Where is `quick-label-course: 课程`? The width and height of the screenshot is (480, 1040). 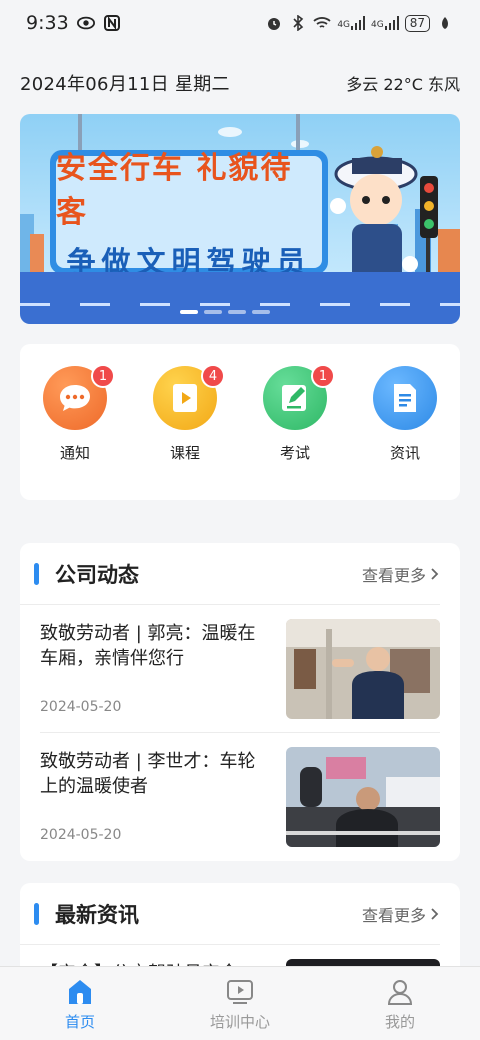 quick-label-course: 课程 is located at coordinates (184, 453).